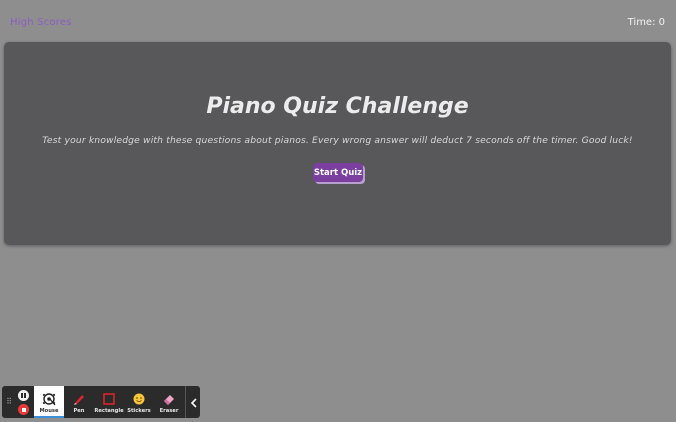 Image resolution: width=676 pixels, height=422 pixels. Describe the element at coordinates (139, 399) in the screenshot. I see `sticker-icon` at that location.